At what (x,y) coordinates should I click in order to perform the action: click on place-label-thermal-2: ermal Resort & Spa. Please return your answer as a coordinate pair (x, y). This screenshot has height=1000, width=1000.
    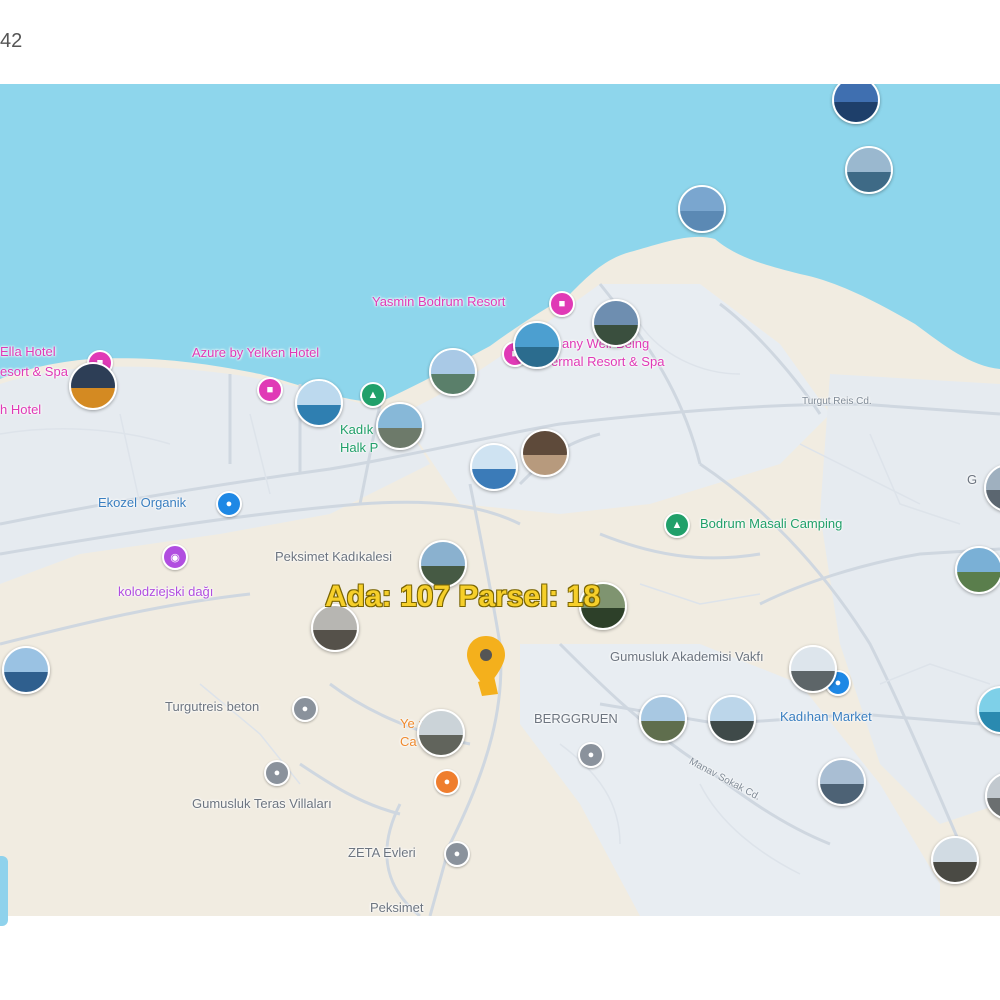
    Looking at the image, I should click on (607, 361).